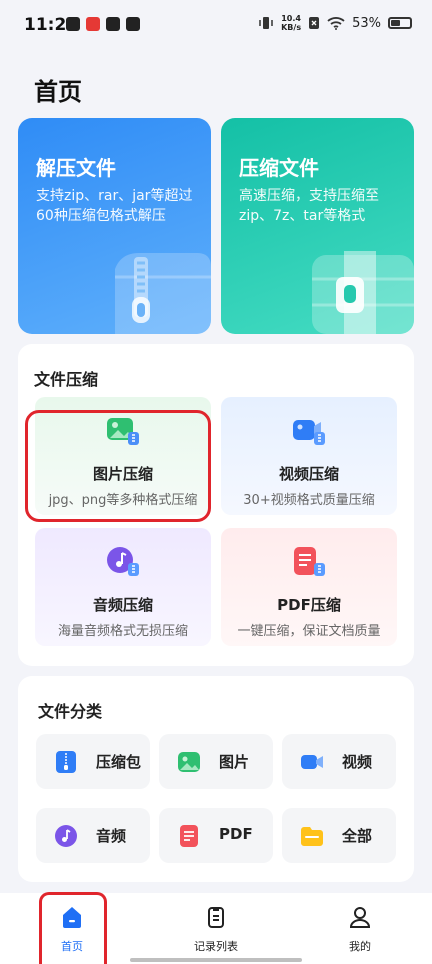 This screenshot has height=964, width=432. I want to click on audio-compress-label: 音频压缩, so click(122, 605).